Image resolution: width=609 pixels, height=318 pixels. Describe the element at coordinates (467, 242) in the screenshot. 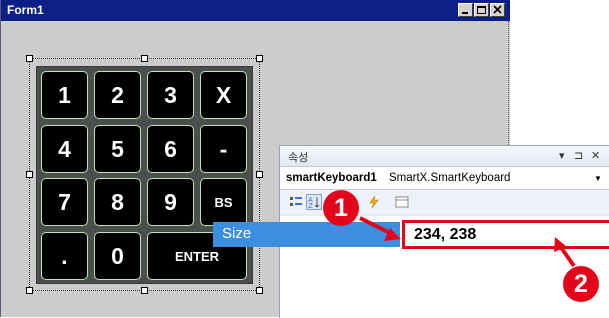

I see `annotation-arrows` at that location.